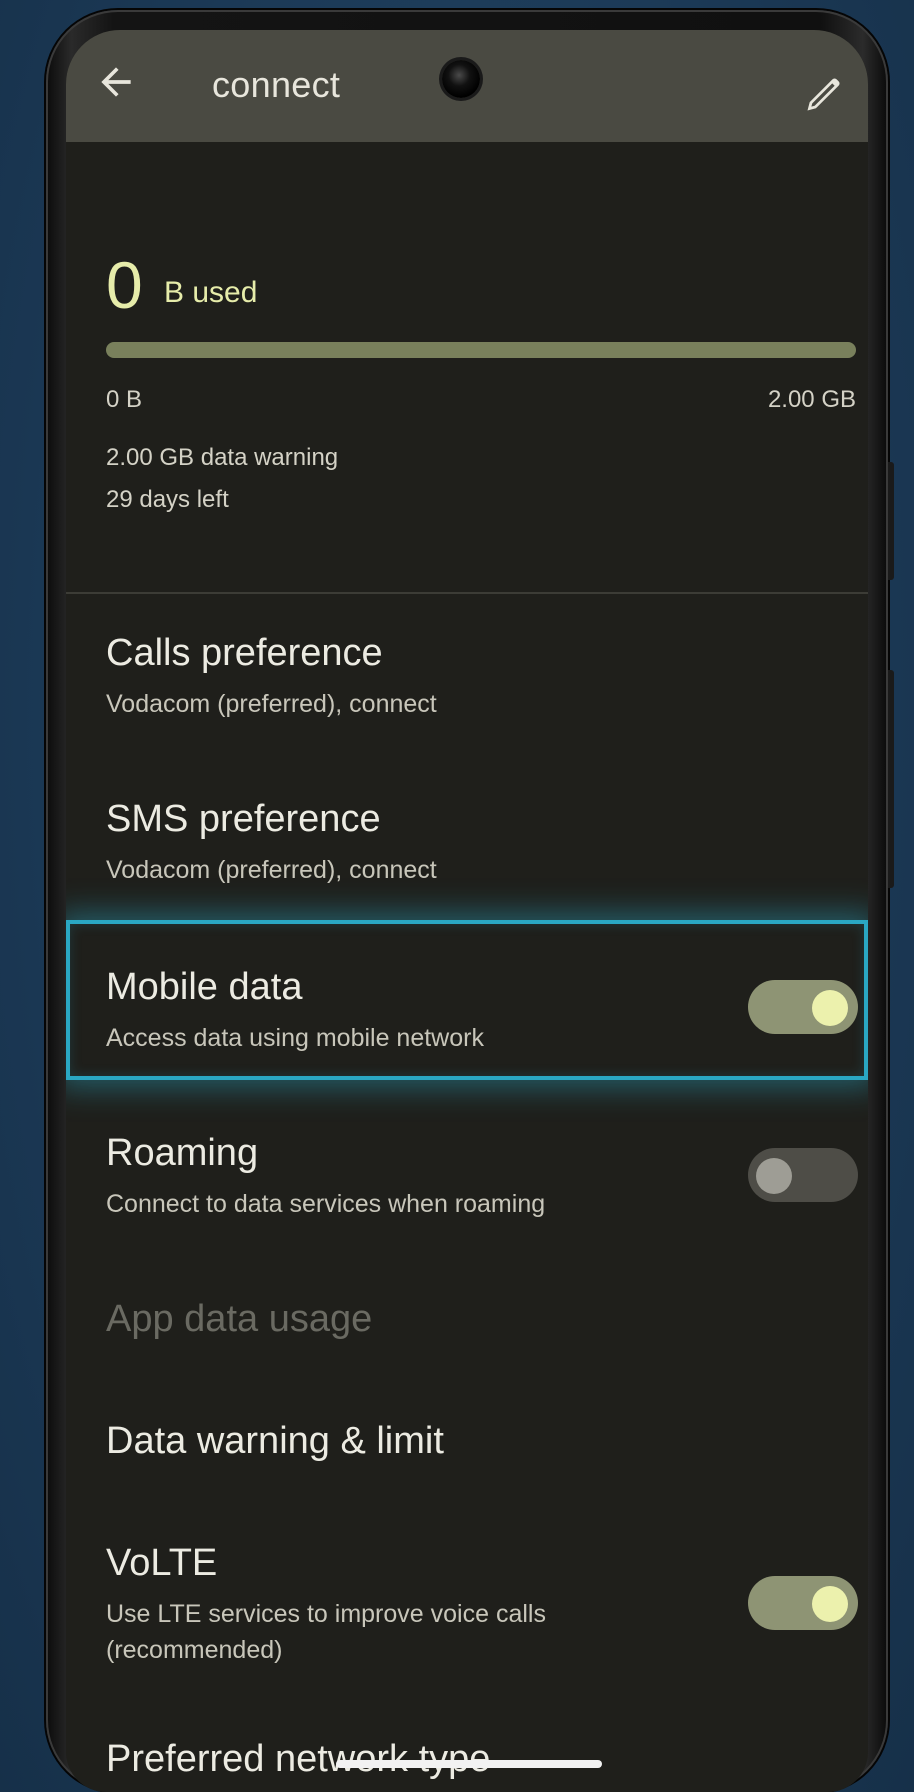 This screenshot has width=914, height=1792. What do you see at coordinates (204, 987) in the screenshot?
I see `mobile-data-title: Mobile data` at bounding box center [204, 987].